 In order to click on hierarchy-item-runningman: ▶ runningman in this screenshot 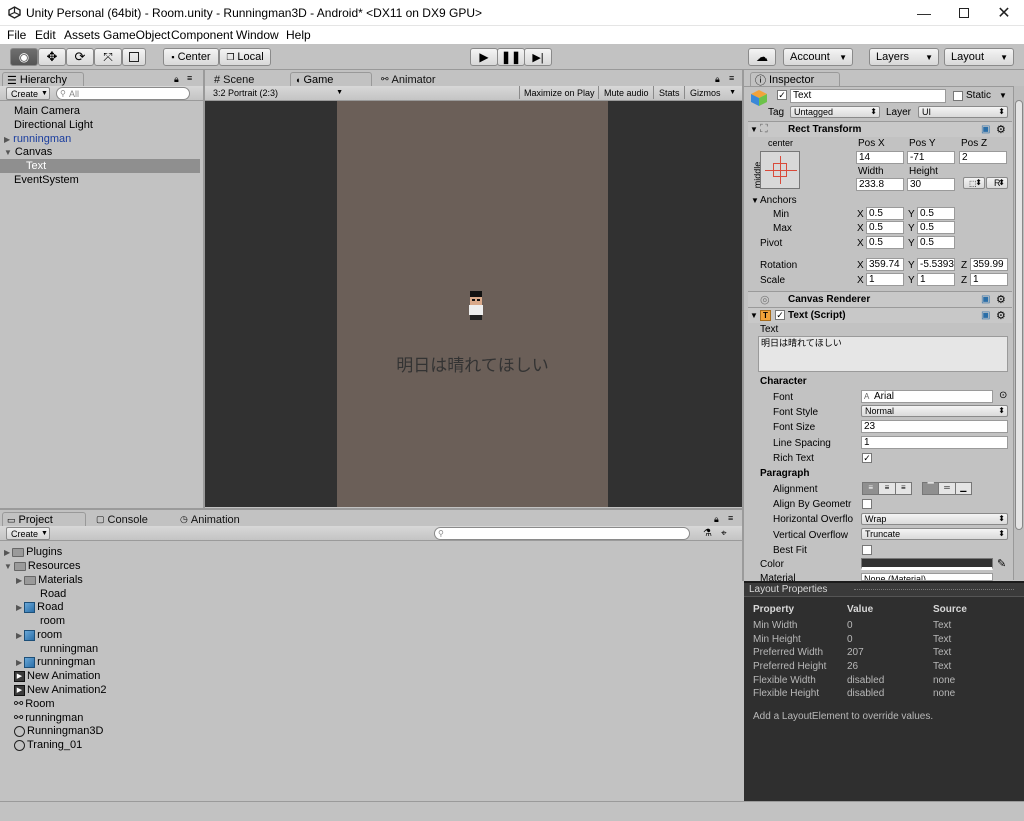, I will do `click(100, 139)`.